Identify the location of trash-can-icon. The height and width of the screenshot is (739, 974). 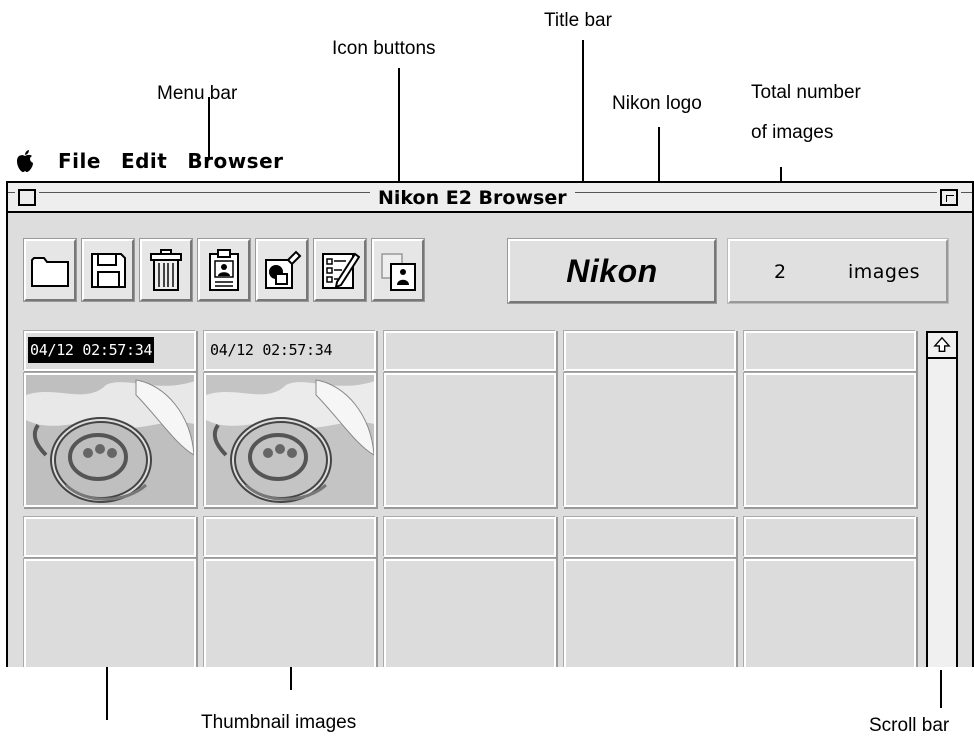
(166, 270).